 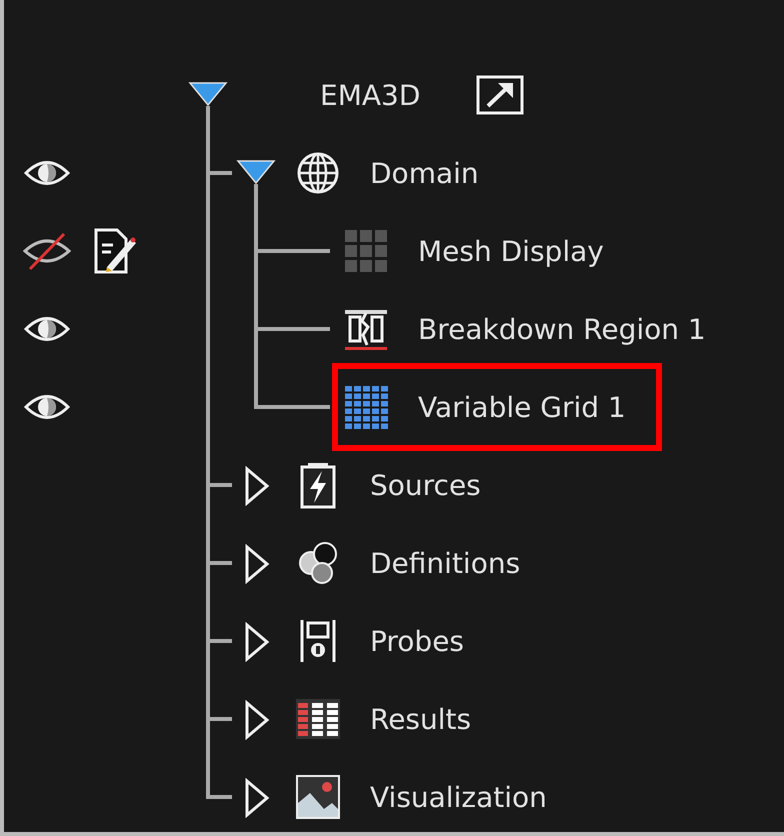 I want to click on export-icon, so click(x=500, y=95).